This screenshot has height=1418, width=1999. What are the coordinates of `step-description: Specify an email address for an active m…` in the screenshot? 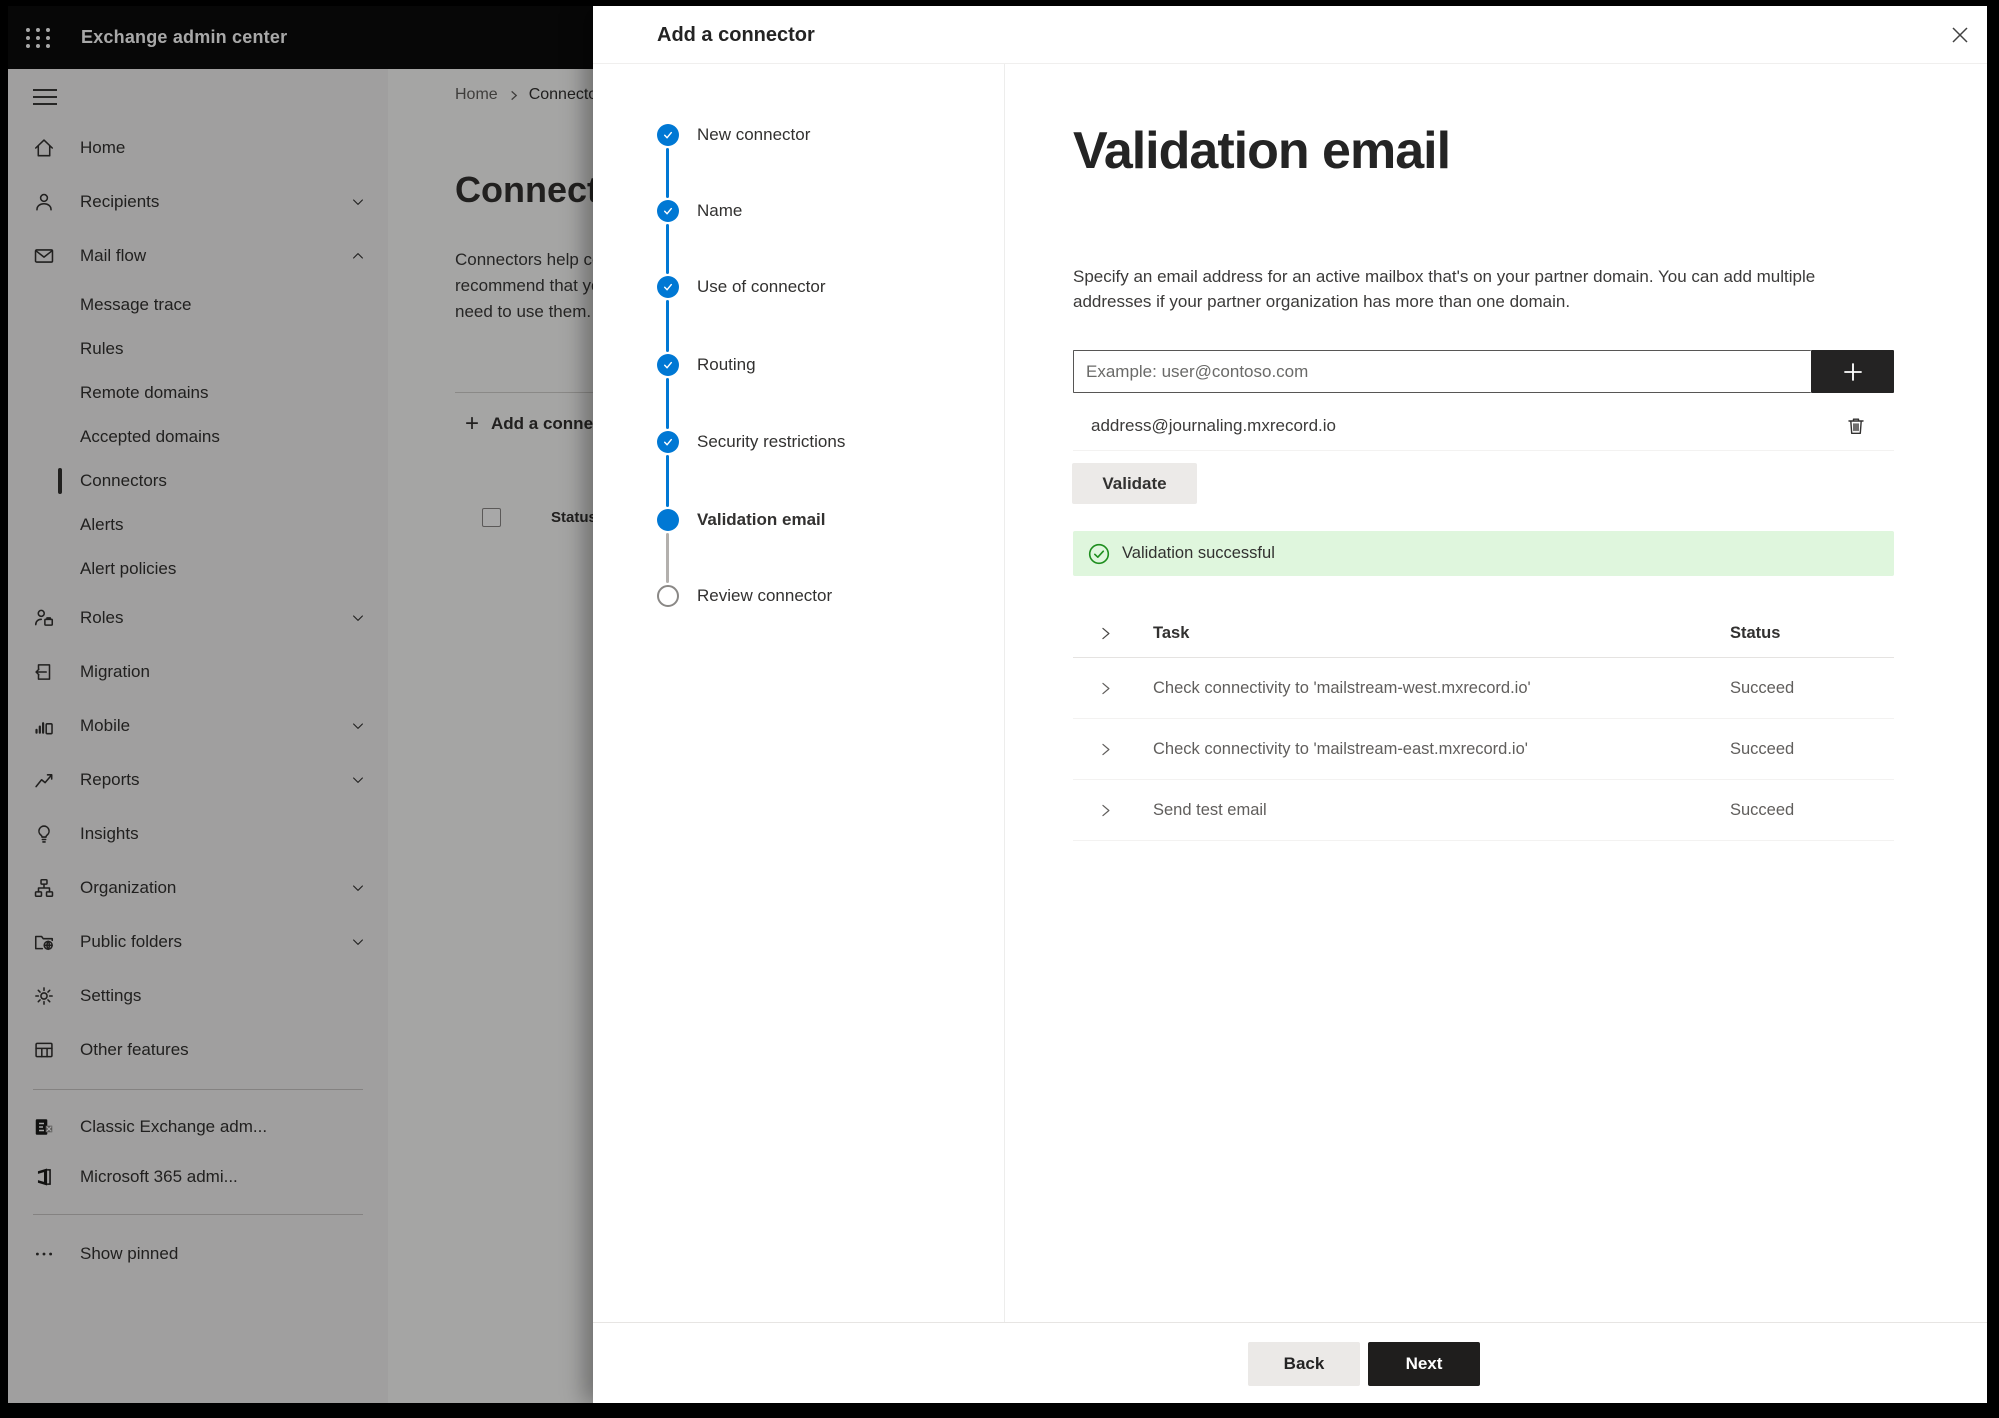 It's located at (1444, 289).